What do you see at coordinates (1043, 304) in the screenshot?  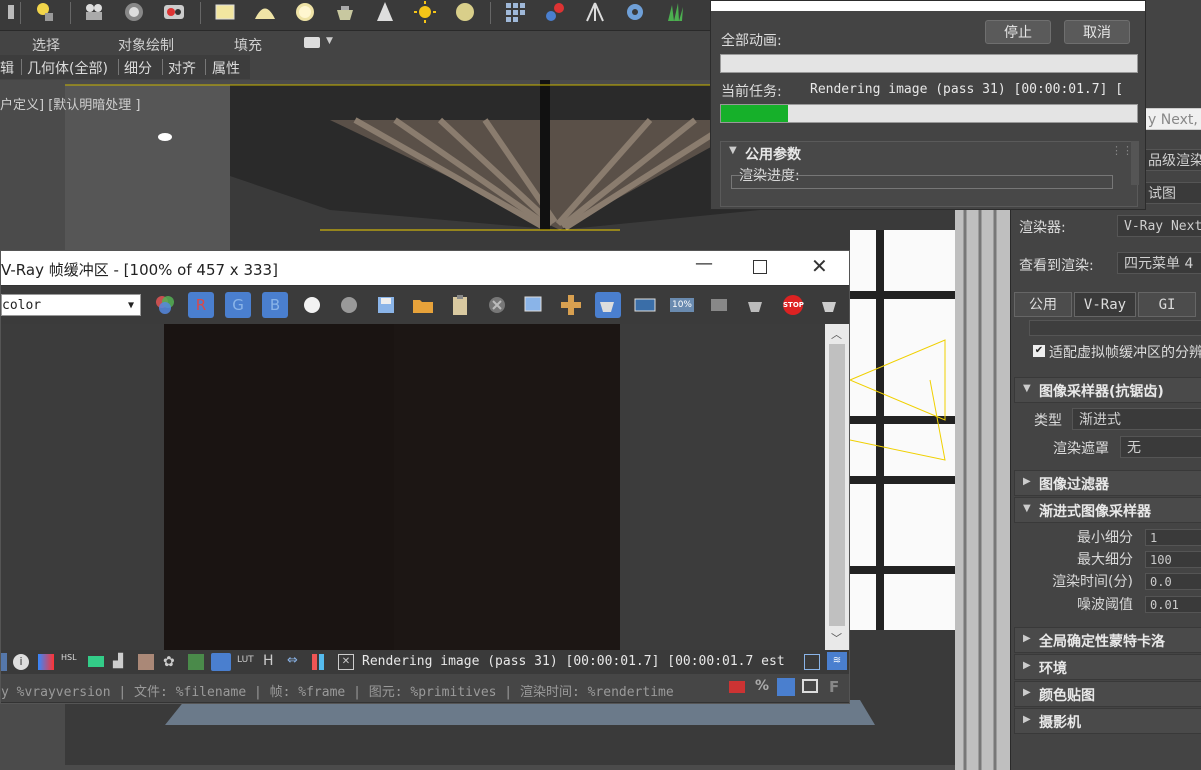 I see `tab-common: 公用` at bounding box center [1043, 304].